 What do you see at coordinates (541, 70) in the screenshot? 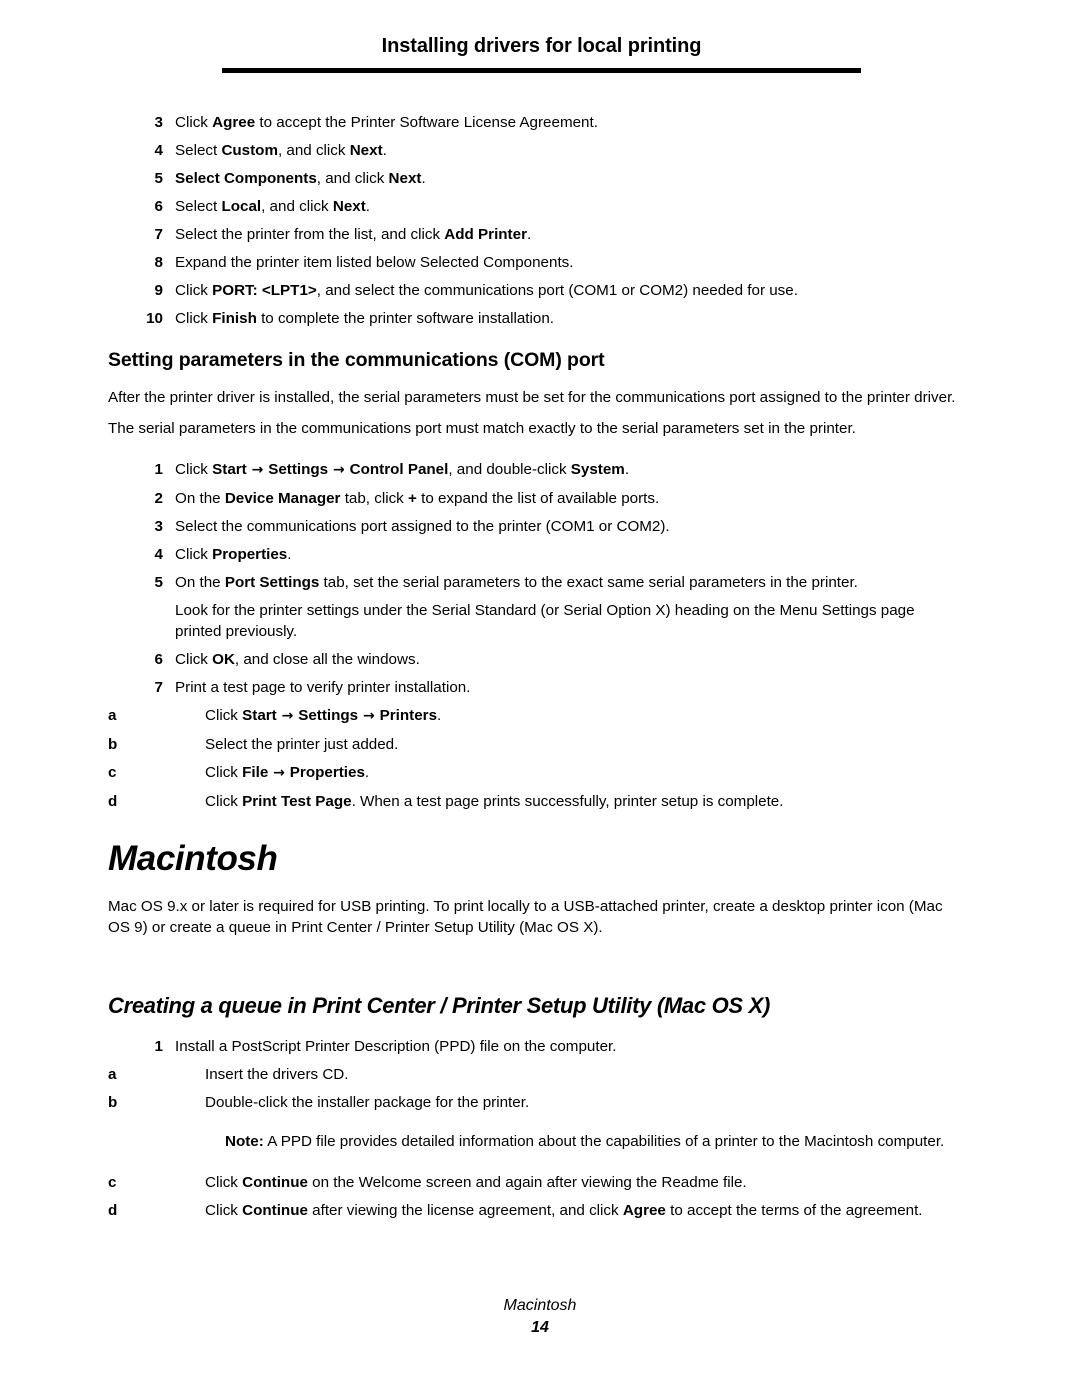
I see `header-divider-rule` at bounding box center [541, 70].